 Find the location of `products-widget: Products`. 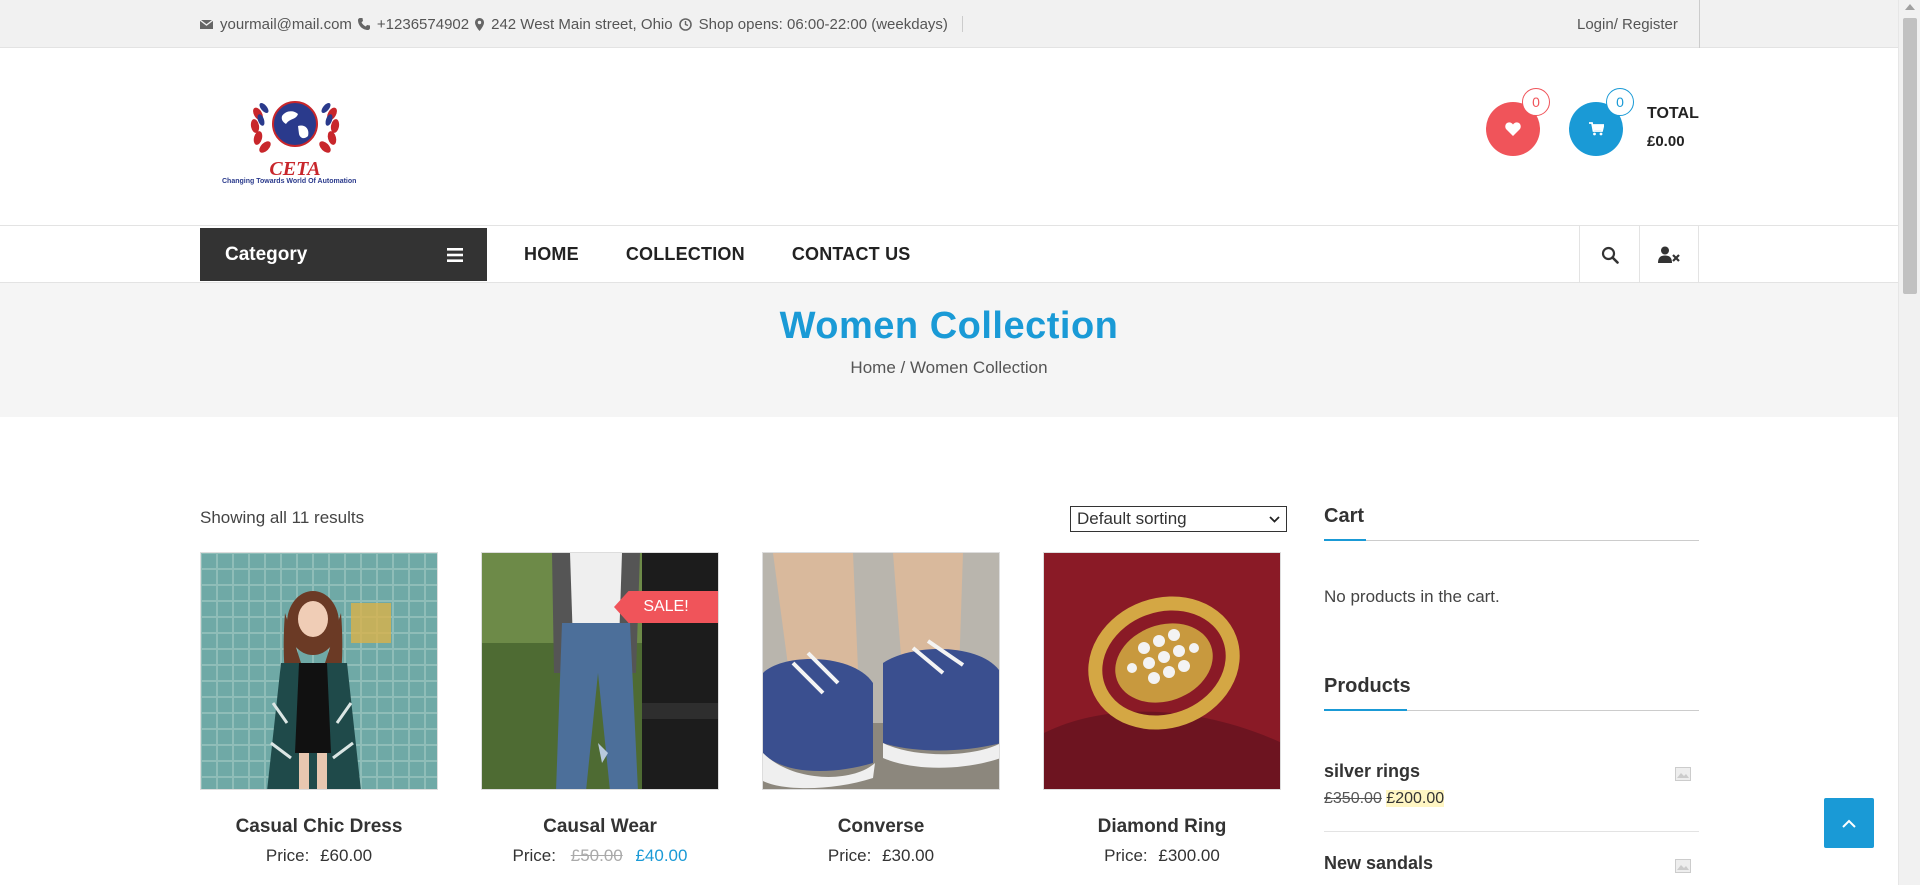

products-widget: Products is located at coordinates (1511, 693).